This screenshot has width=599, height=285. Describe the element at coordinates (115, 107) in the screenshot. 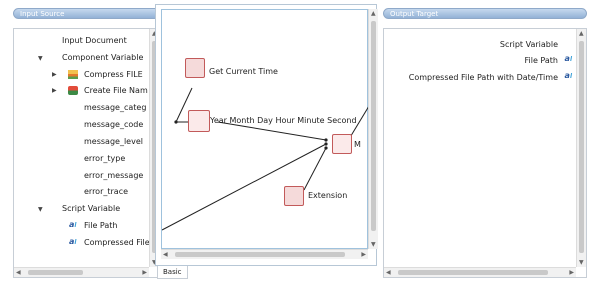

I see `tree-item-message-category: message_categ` at that location.